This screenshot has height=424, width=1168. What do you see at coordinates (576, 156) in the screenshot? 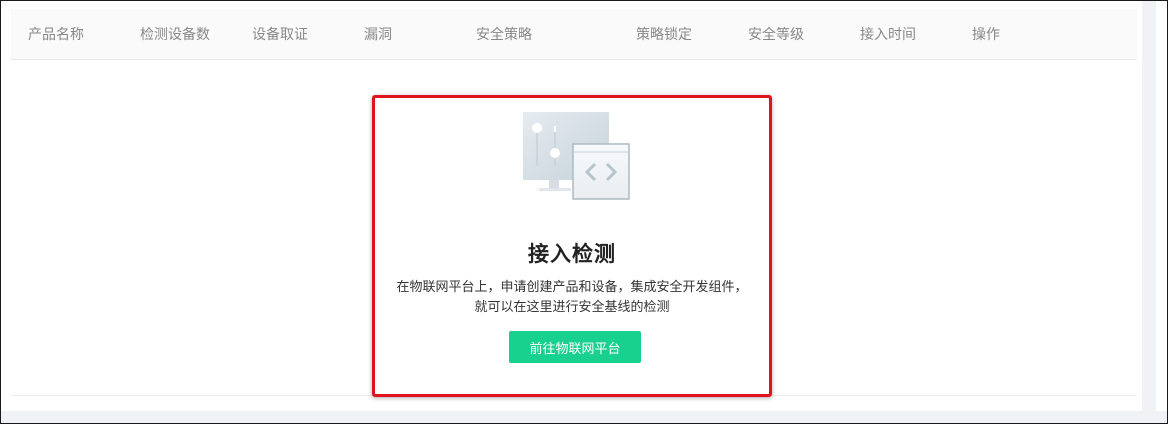
I see `monitor-code-window-icon` at bounding box center [576, 156].